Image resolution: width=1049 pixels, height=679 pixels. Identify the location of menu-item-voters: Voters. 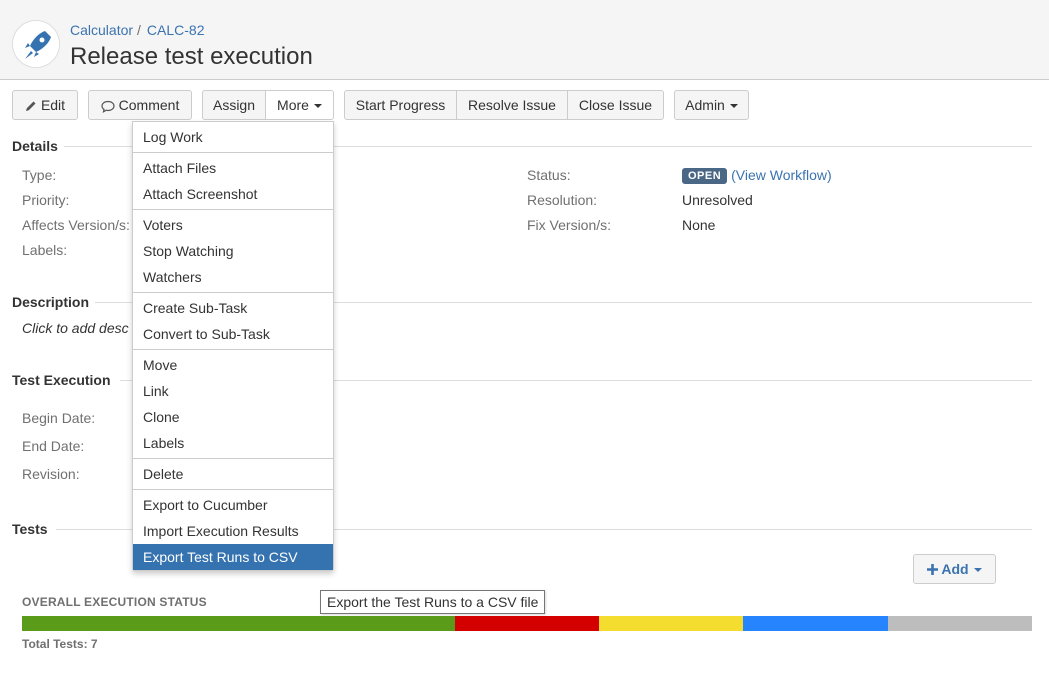
(233, 225).